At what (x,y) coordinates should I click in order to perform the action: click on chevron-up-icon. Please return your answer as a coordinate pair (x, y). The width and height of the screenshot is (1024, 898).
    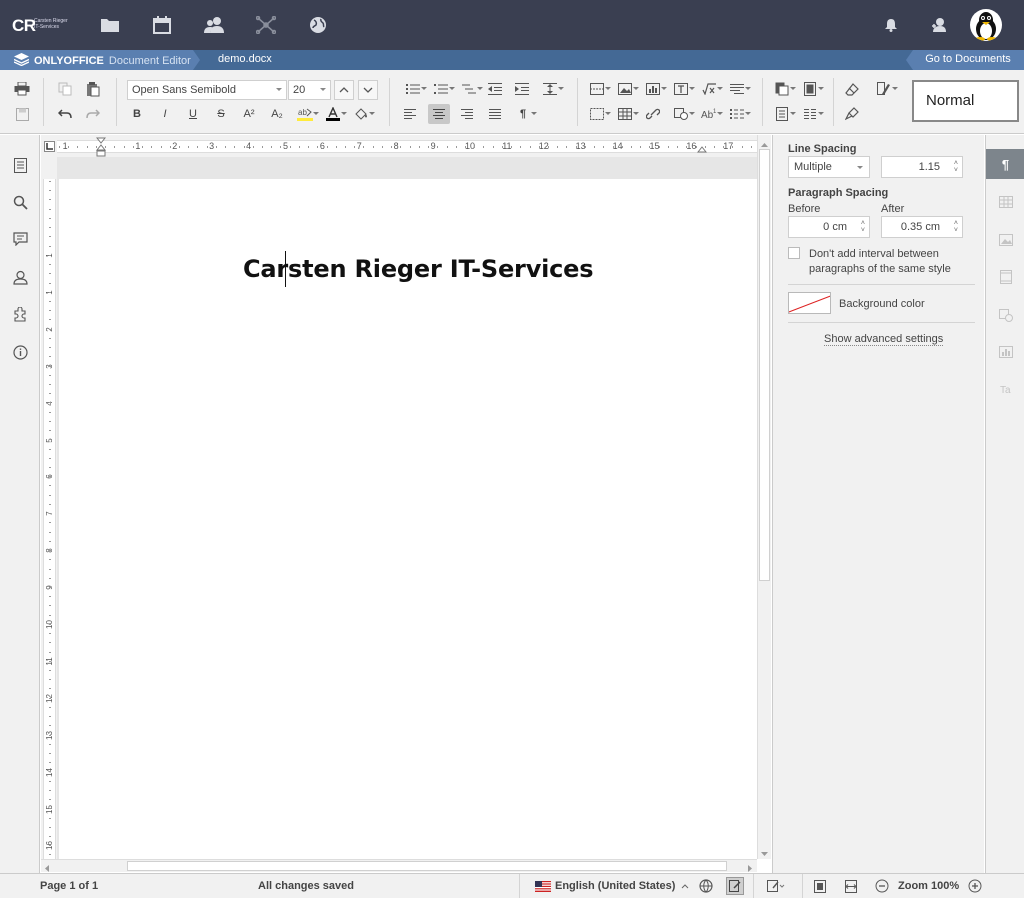
    Looking at the image, I should click on (685, 886).